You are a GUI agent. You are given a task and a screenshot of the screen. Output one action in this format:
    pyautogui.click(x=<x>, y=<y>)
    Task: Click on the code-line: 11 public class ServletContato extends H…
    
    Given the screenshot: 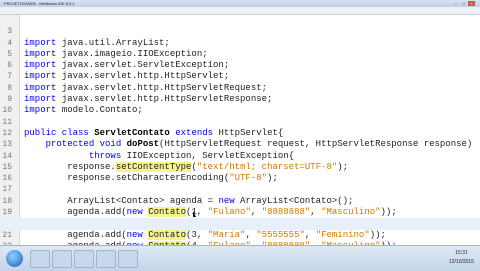 What is the action you would take?
    pyautogui.click(x=240, y=121)
    